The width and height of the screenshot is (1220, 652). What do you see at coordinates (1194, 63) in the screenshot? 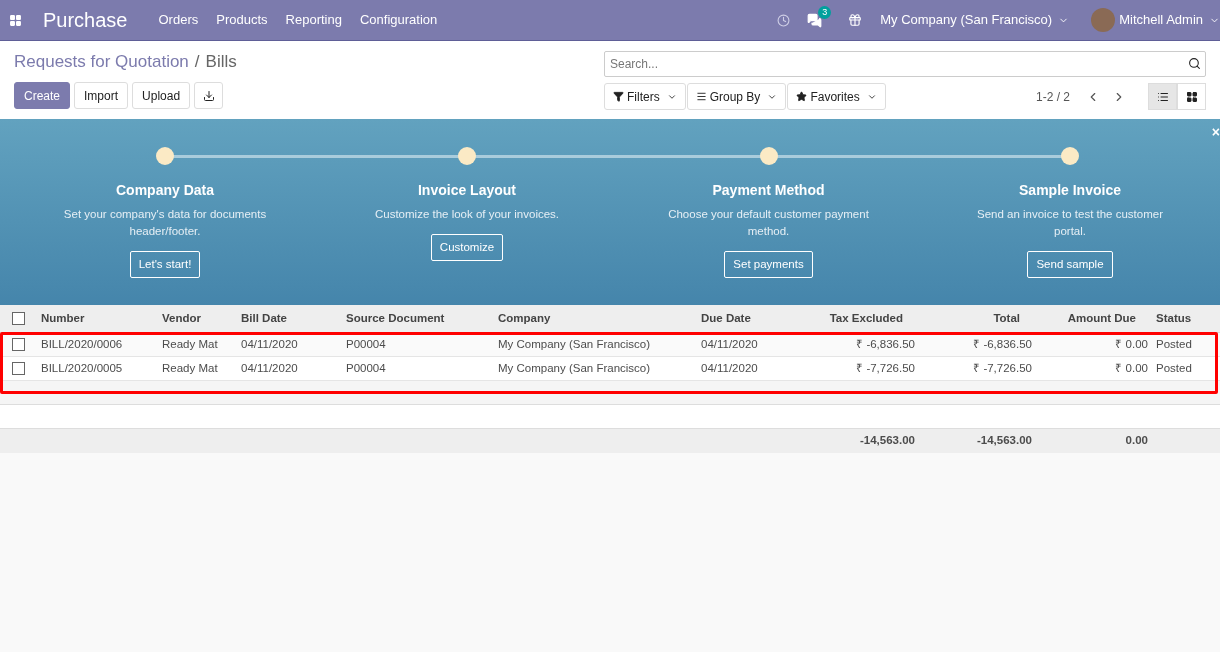
I see `search-icon` at bounding box center [1194, 63].